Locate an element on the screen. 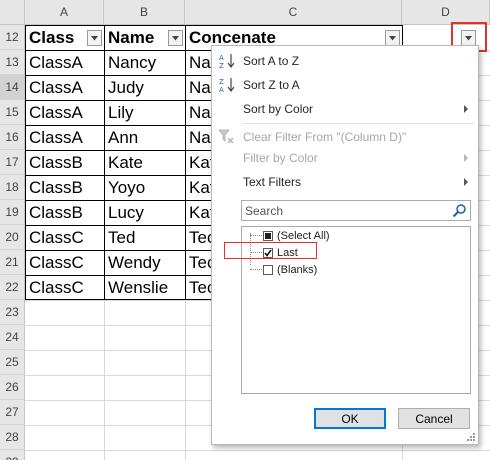 Image resolution: width=490 pixels, height=460 pixels. row-header: 28 is located at coordinates (12, 437).